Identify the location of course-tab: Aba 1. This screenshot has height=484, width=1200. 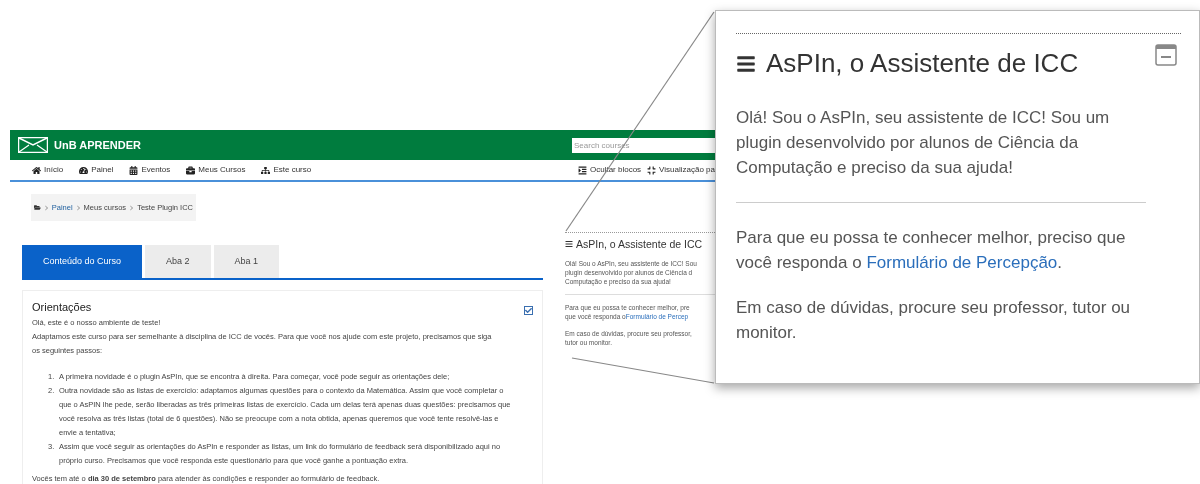
(246, 261).